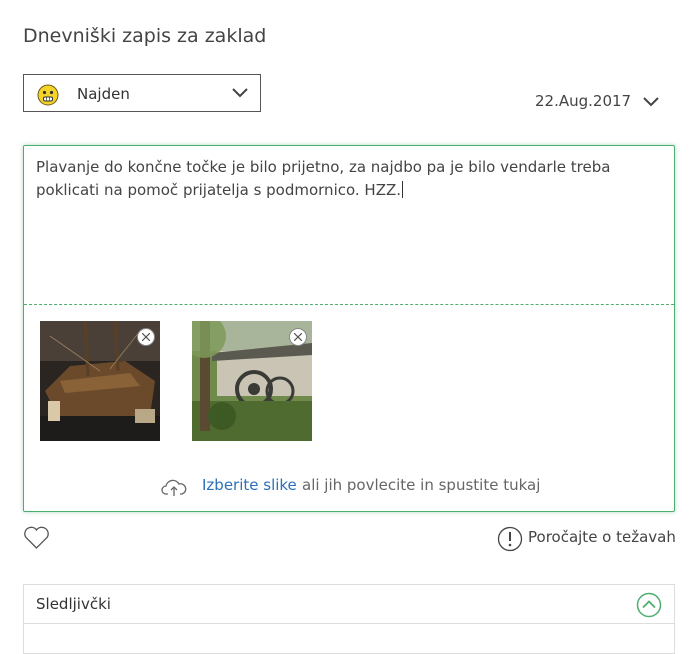 The height and width of the screenshot is (654, 693). Describe the element at coordinates (249, 485) in the screenshot. I see `select-images-link: Izberite slike` at that location.